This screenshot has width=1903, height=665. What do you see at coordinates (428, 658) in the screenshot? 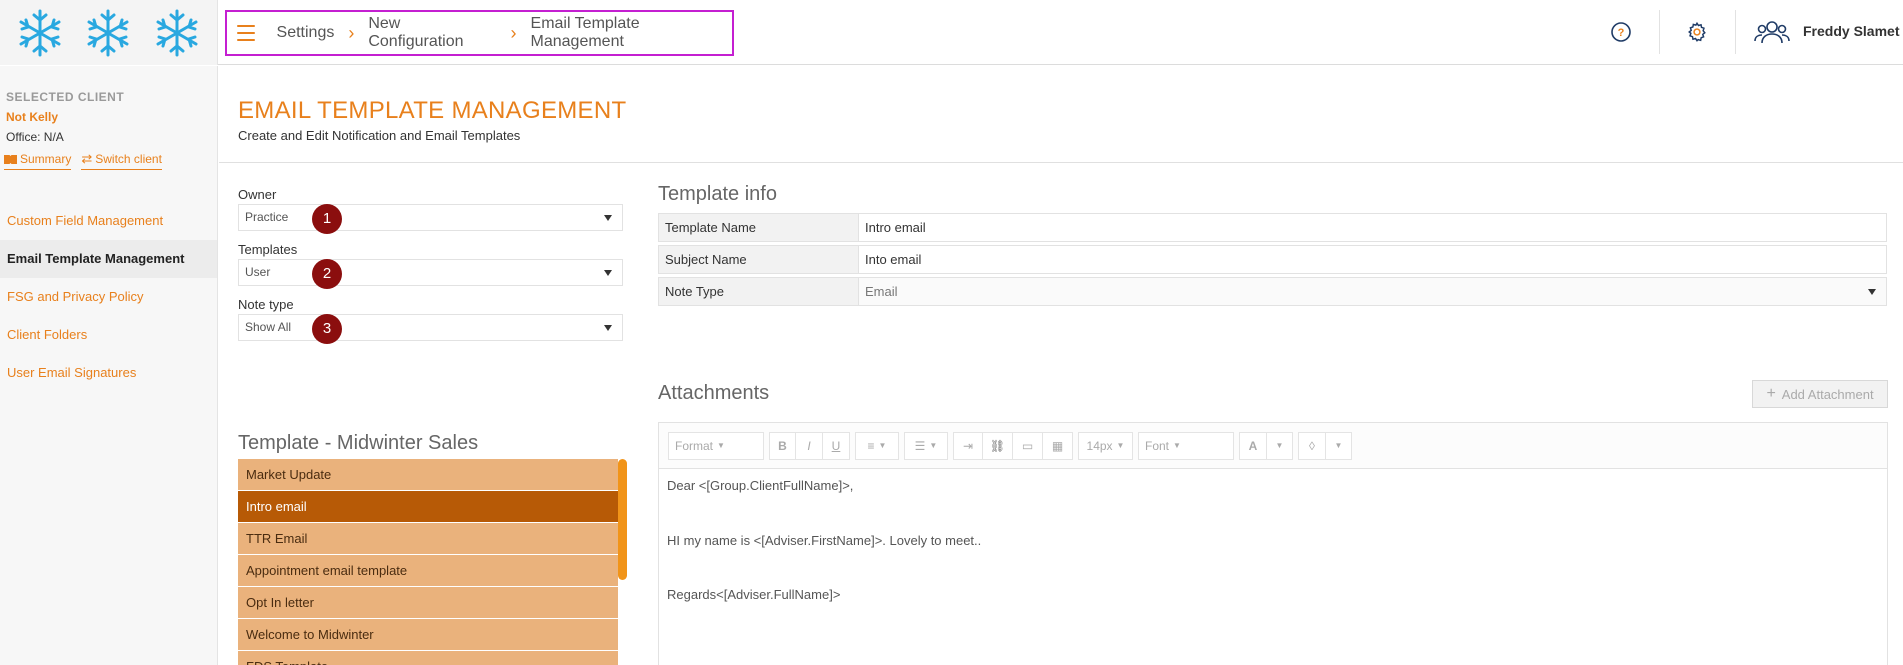
I see `template-list-item: FDS Template` at bounding box center [428, 658].